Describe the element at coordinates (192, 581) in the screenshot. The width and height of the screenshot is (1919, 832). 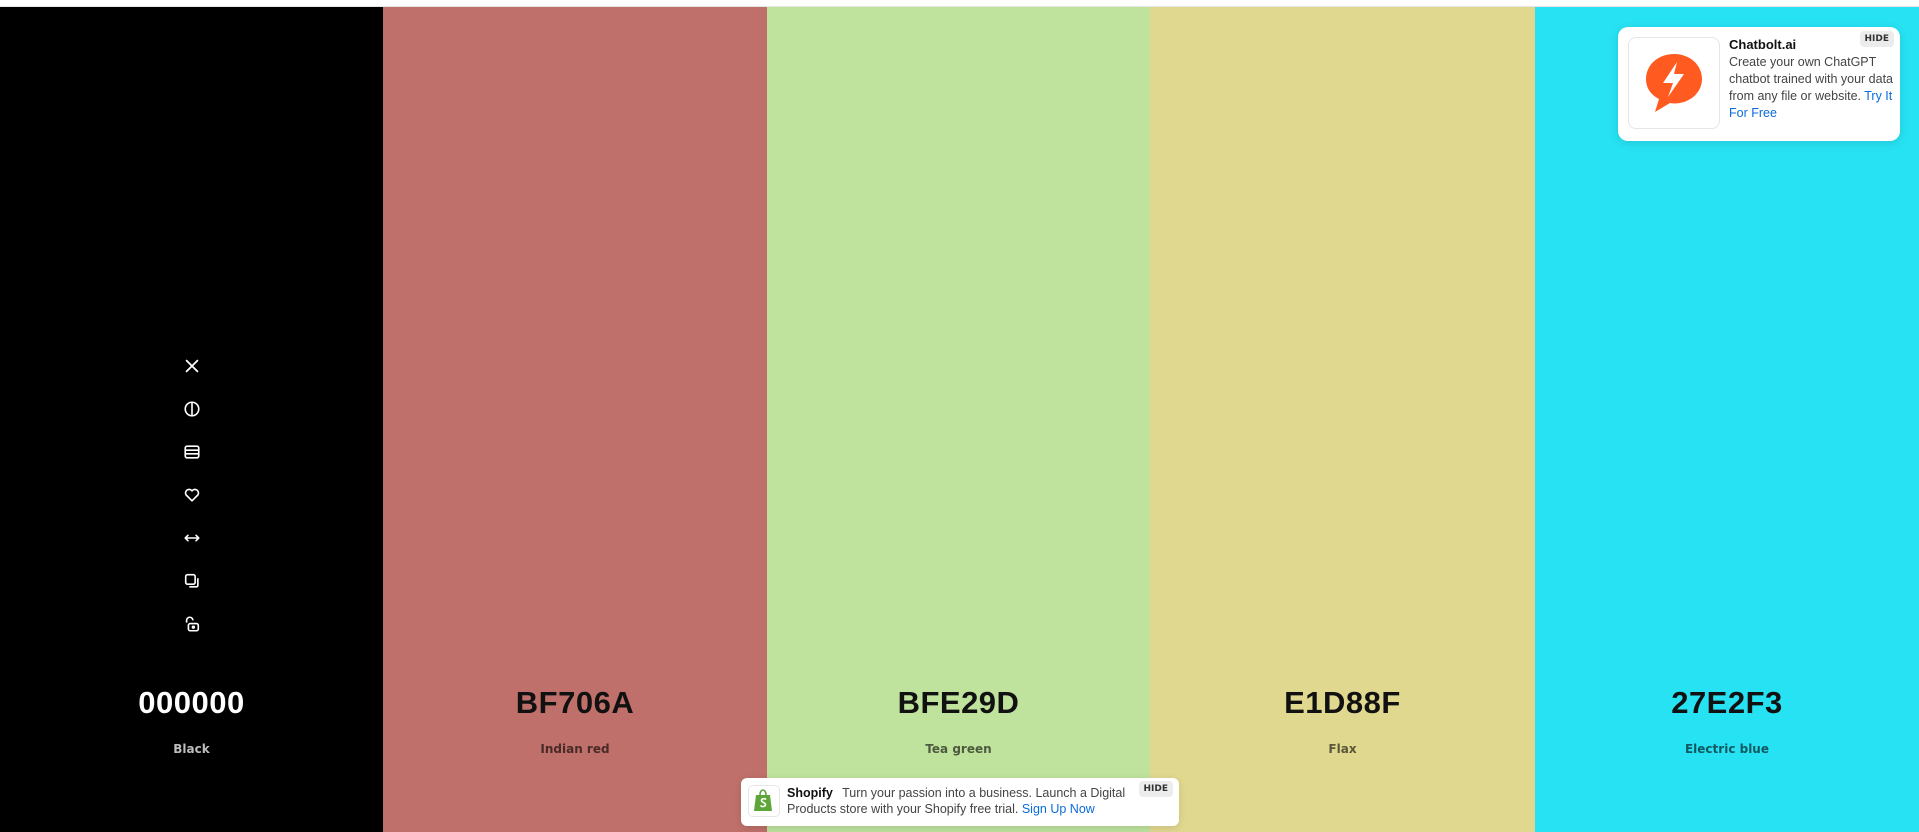
I see `copy-icon` at that location.